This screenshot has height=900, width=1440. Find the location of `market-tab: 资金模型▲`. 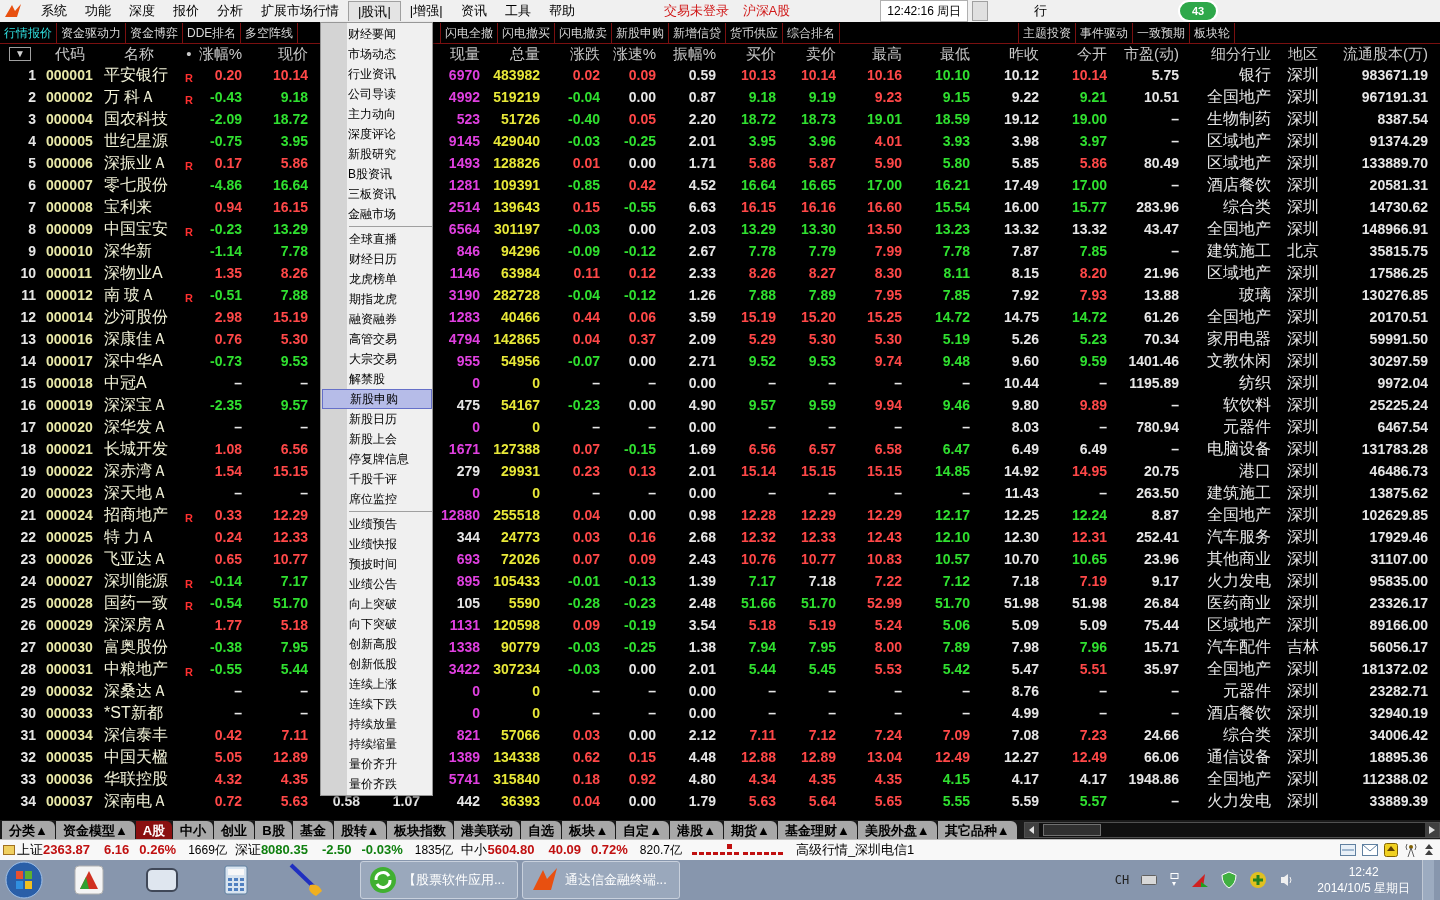

market-tab: 资金模型▲ is located at coordinates (95, 830).